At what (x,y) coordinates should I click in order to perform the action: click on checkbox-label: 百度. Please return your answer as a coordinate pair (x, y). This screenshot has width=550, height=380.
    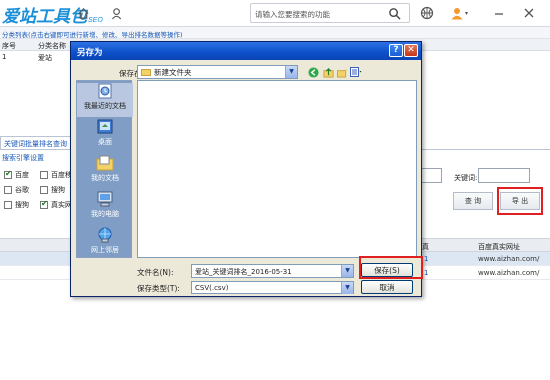
    Looking at the image, I should click on (22, 175).